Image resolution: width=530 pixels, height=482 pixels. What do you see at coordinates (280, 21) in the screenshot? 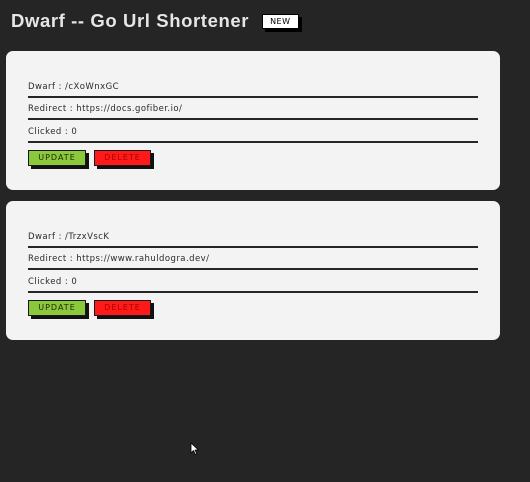
I see `new-link-button: NEW` at bounding box center [280, 21].